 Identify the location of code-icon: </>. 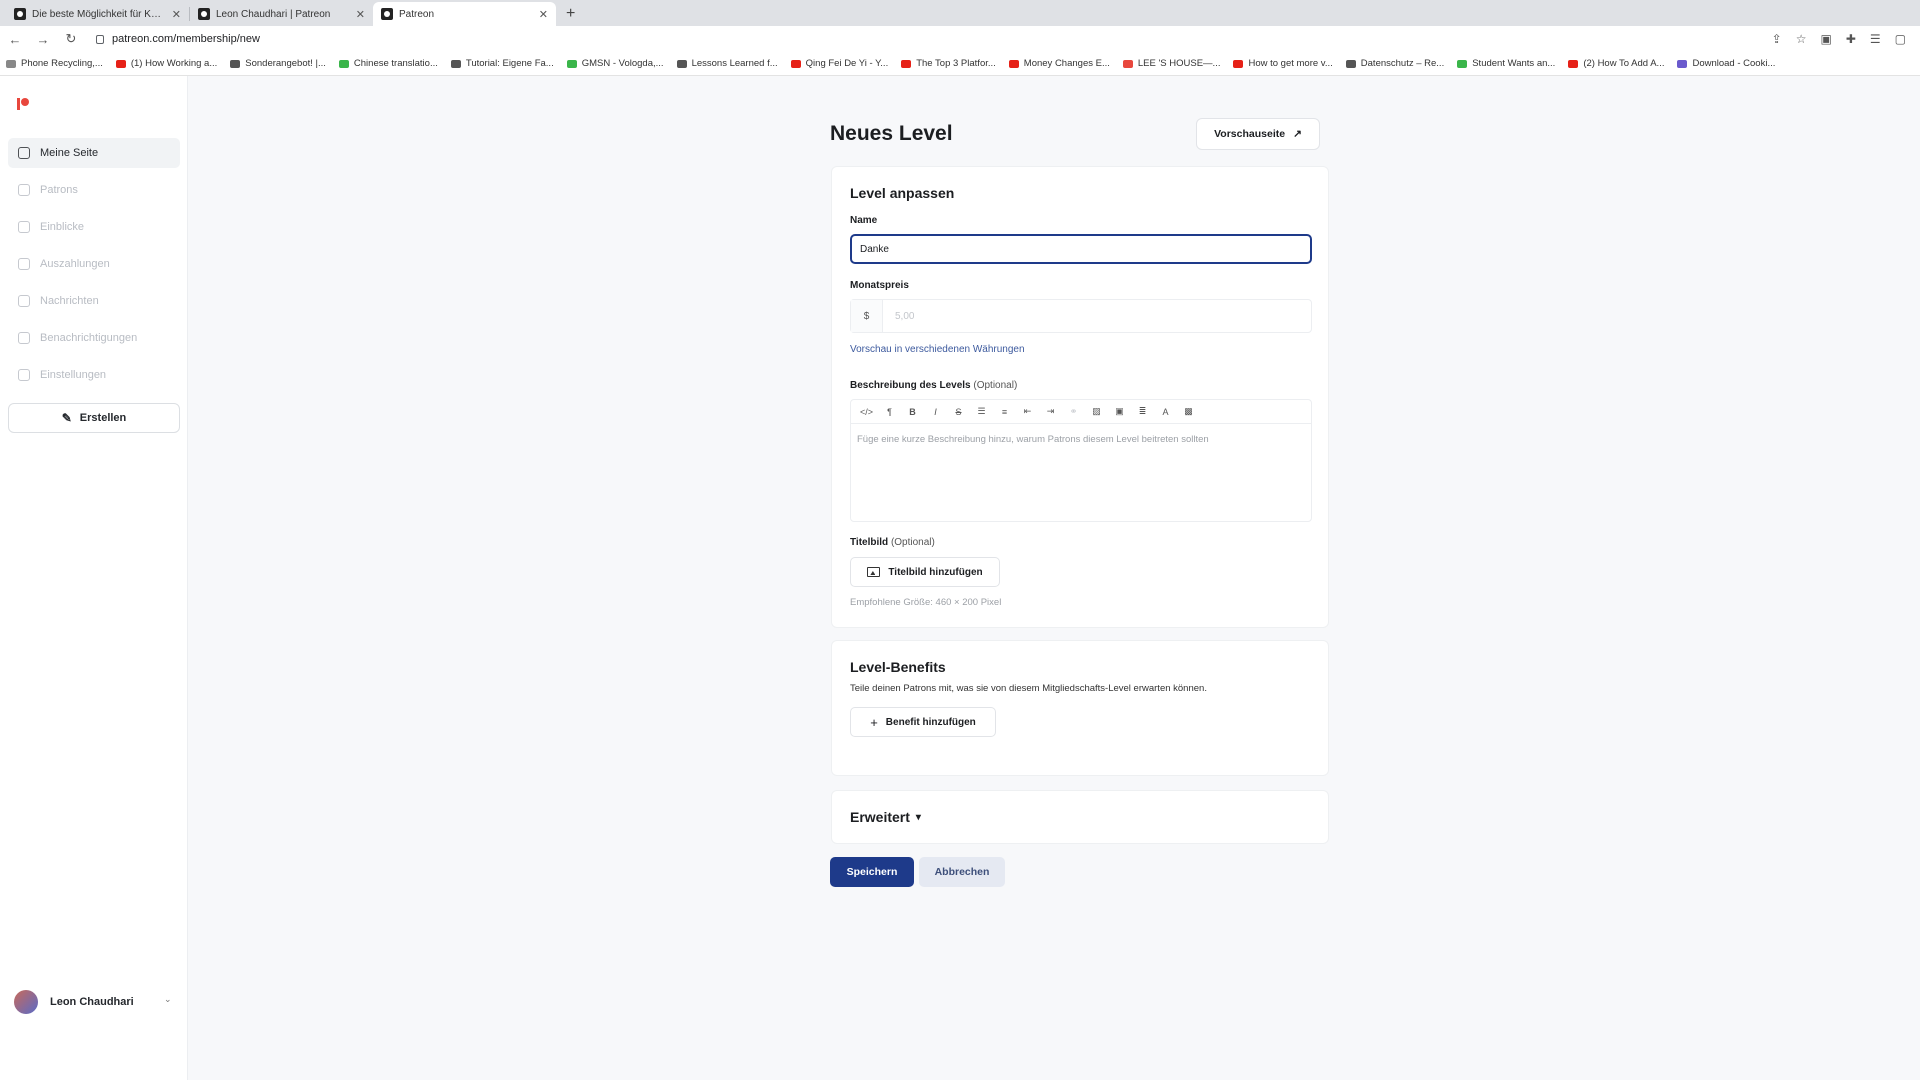
(866, 411).